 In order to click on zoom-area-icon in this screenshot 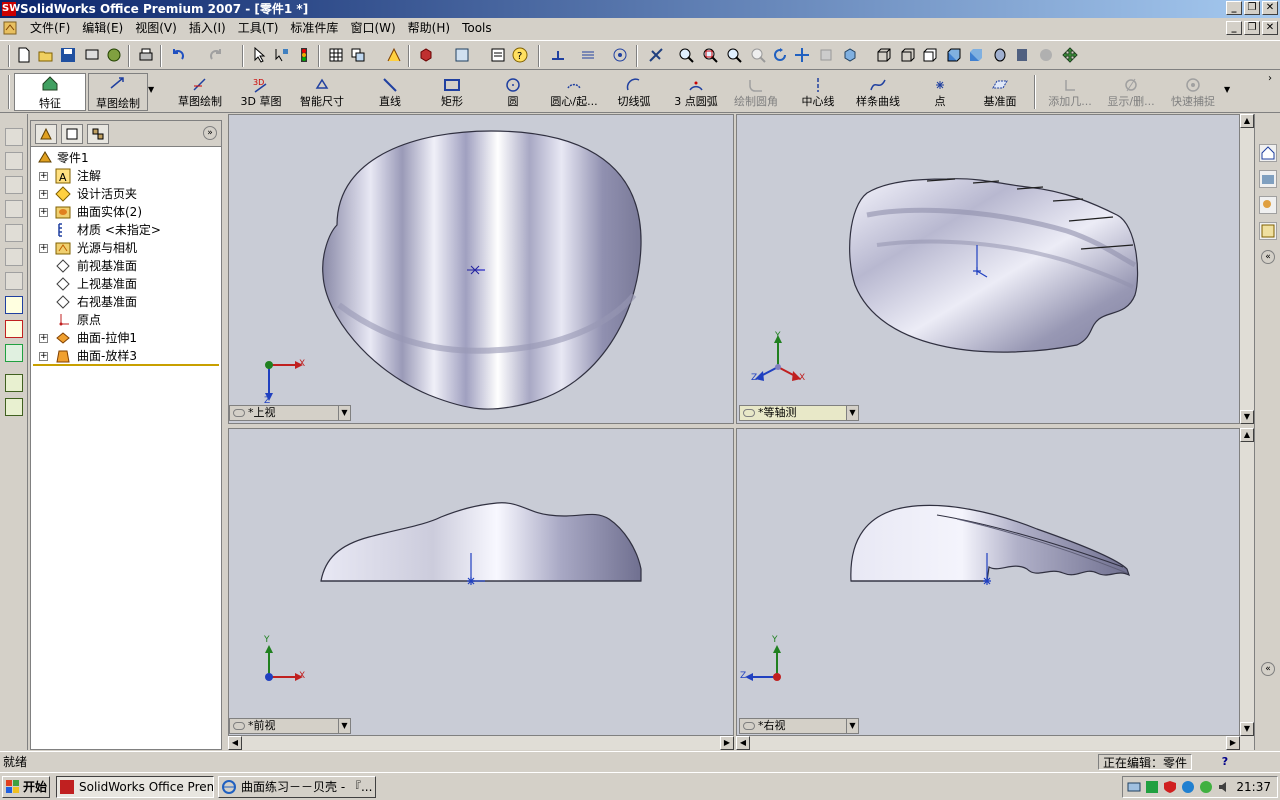, I will do `click(710, 55)`.